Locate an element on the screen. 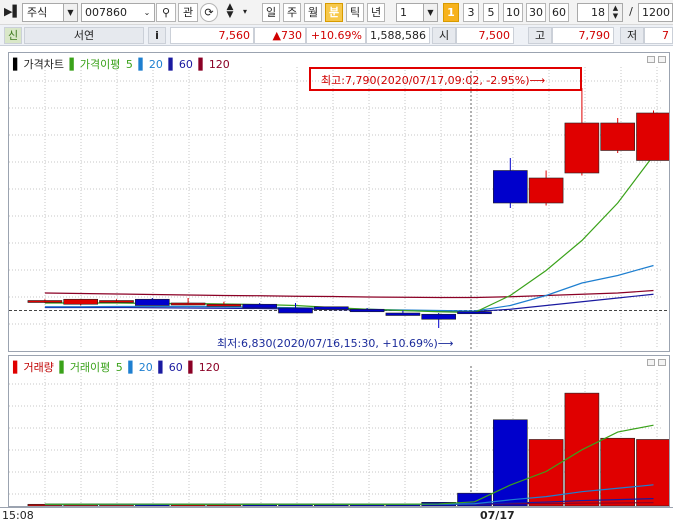 The width and height of the screenshot is (673, 522). time-axis-start-label: 15:08 is located at coordinates (18, 515).